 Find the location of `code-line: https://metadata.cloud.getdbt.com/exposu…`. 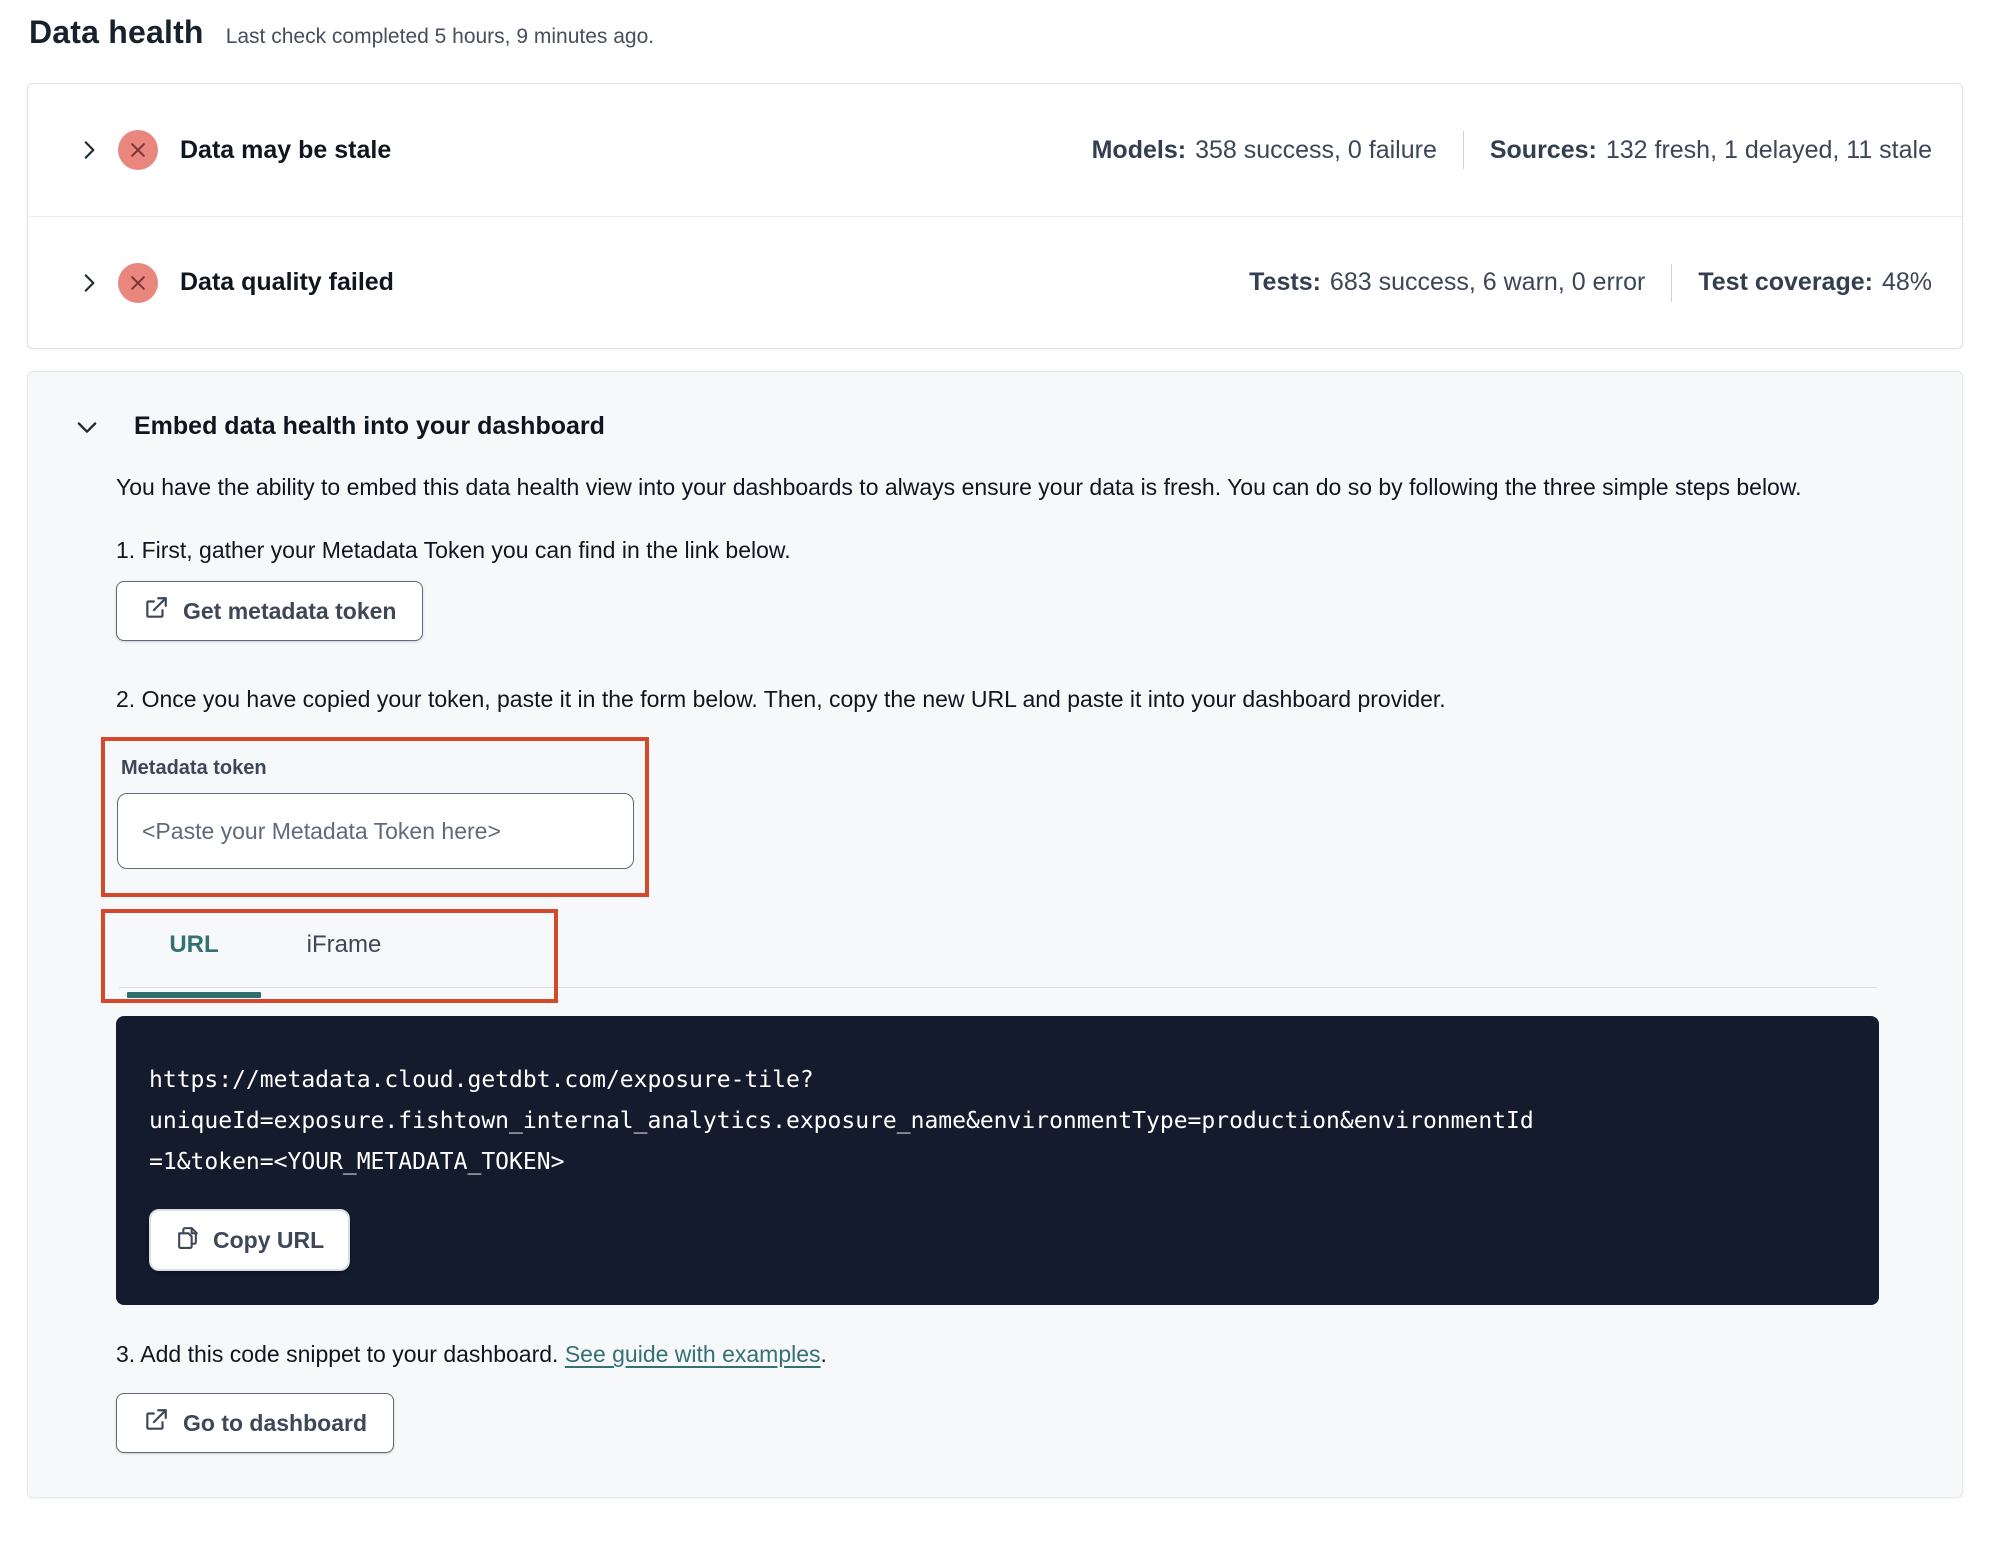

code-line: https://metadata.cloud.getdbt.com/exposu… is located at coordinates (481, 1080).